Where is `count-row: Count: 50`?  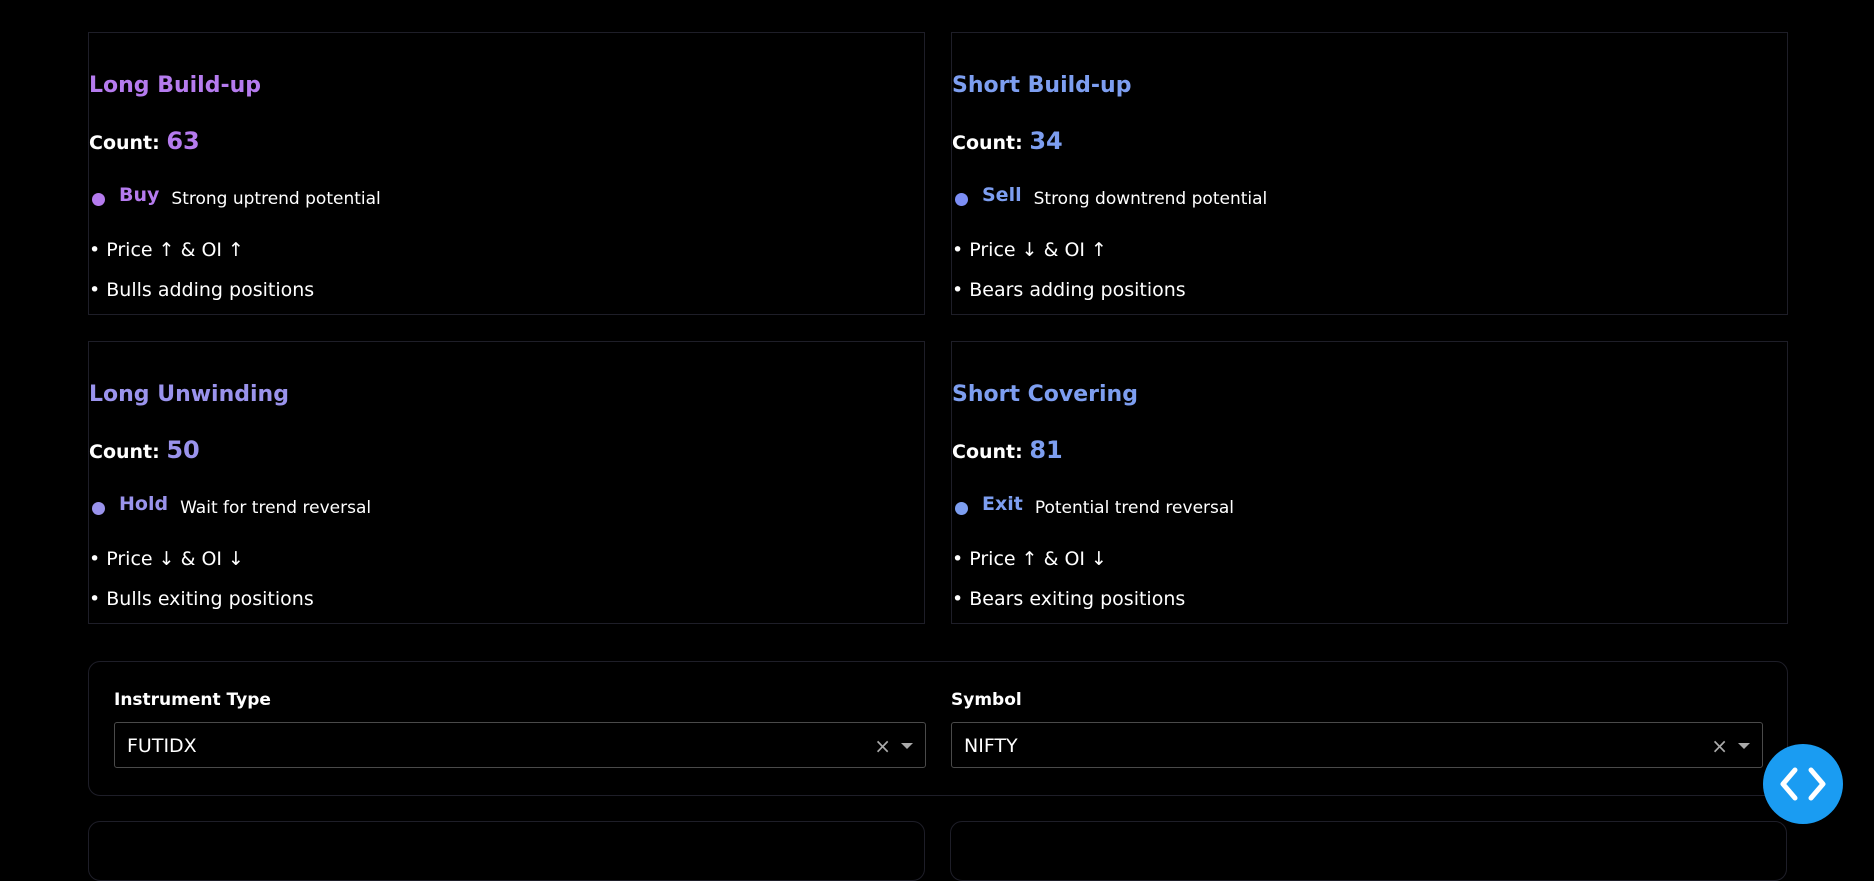
count-row: Count: 50 is located at coordinates (144, 450).